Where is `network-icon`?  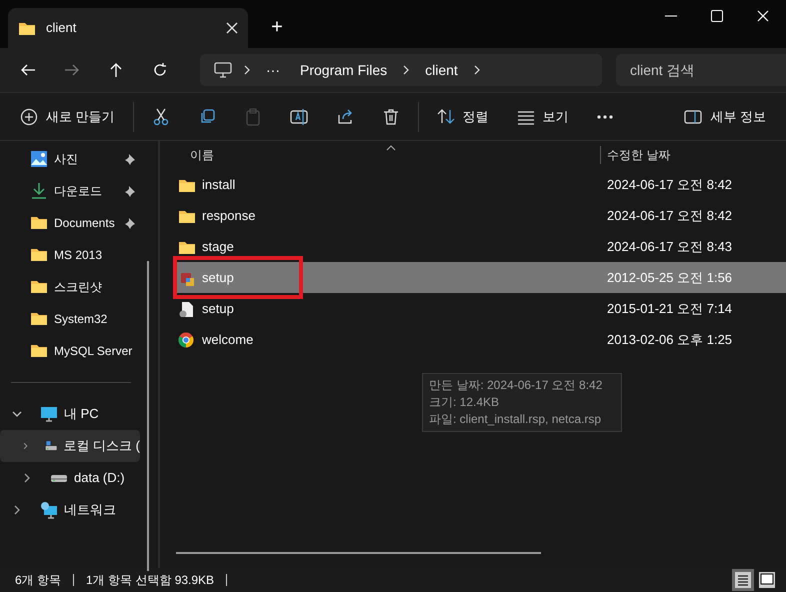 network-icon is located at coordinates (49, 510).